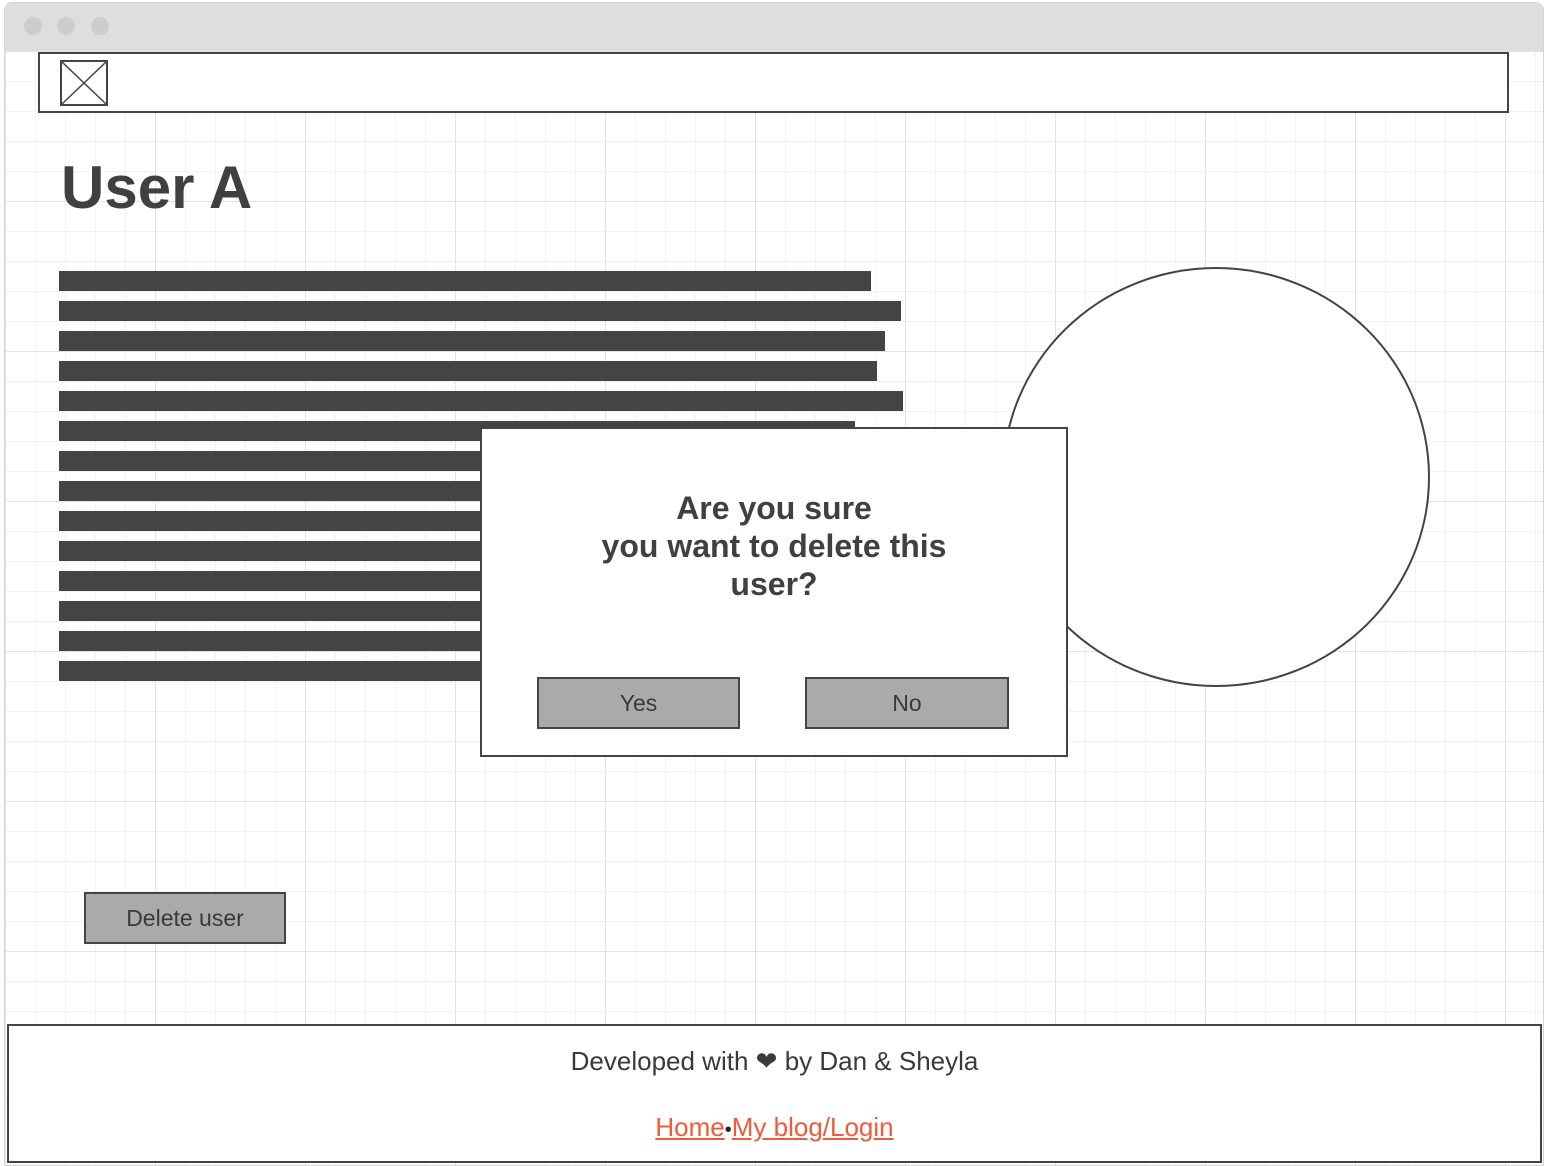  I want to click on window-minimize-dot, so click(66, 26).